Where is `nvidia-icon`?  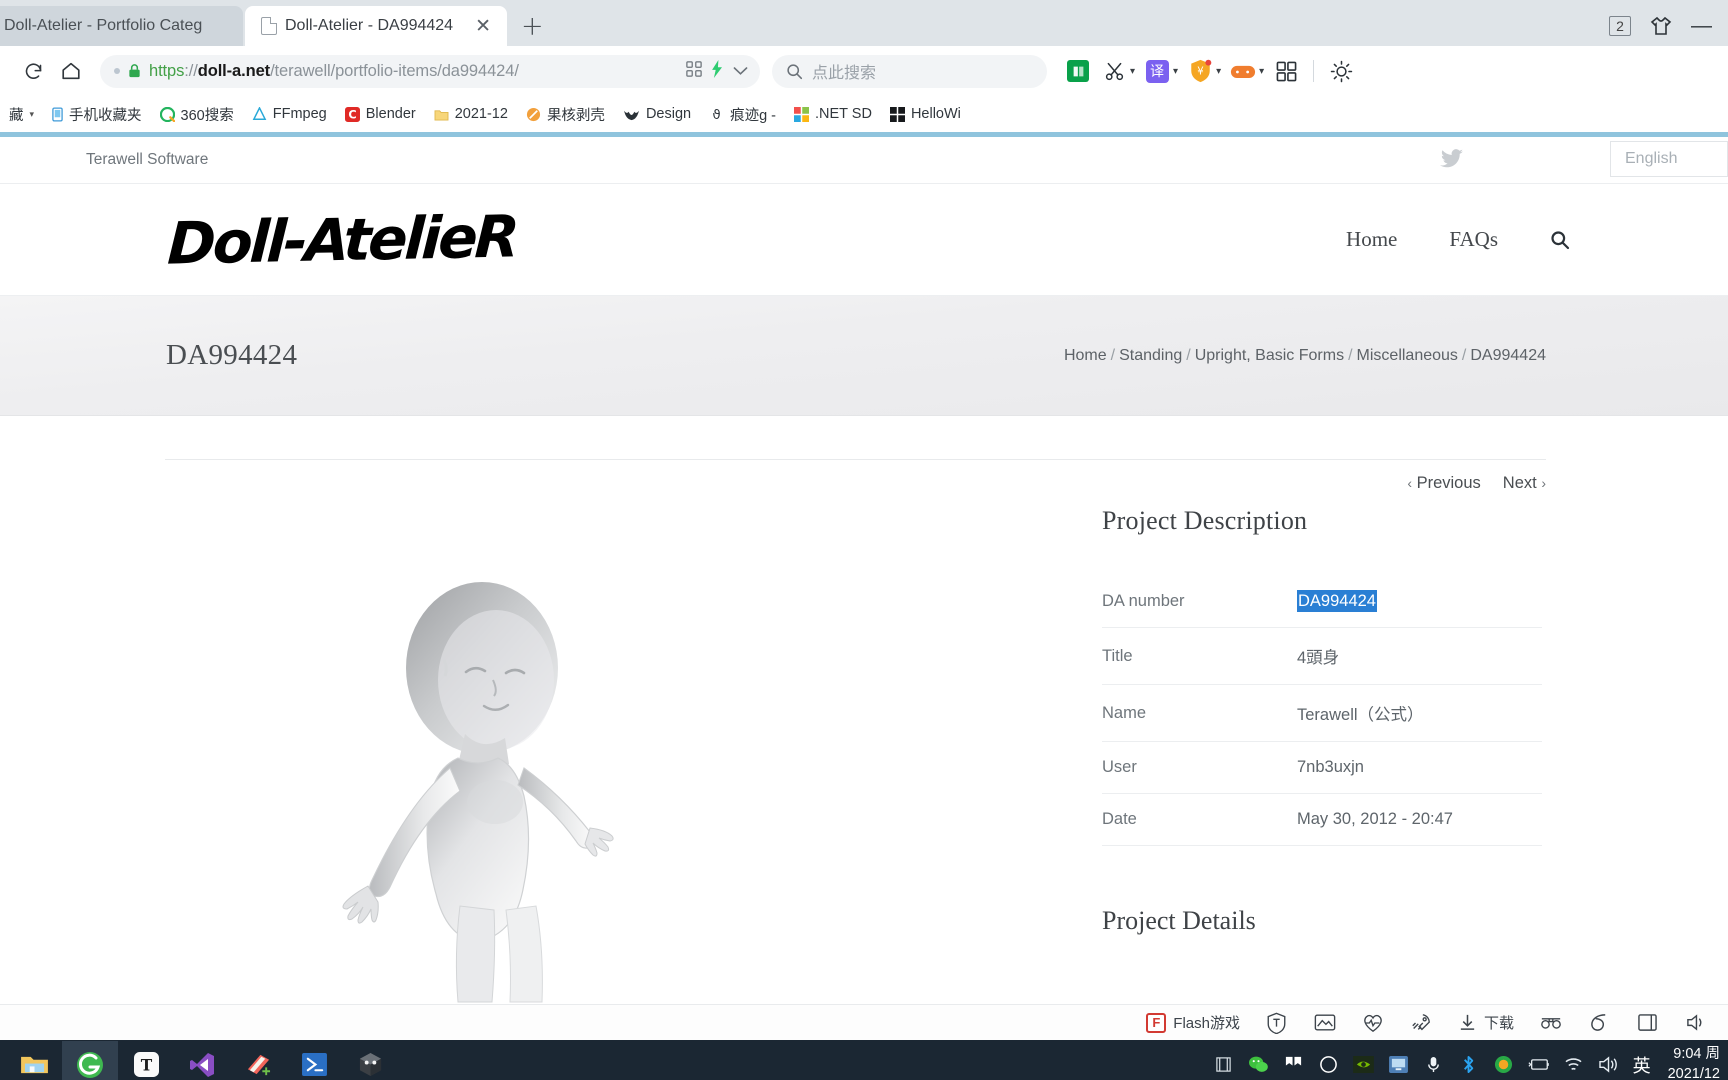
nvidia-icon is located at coordinates (1364, 1065).